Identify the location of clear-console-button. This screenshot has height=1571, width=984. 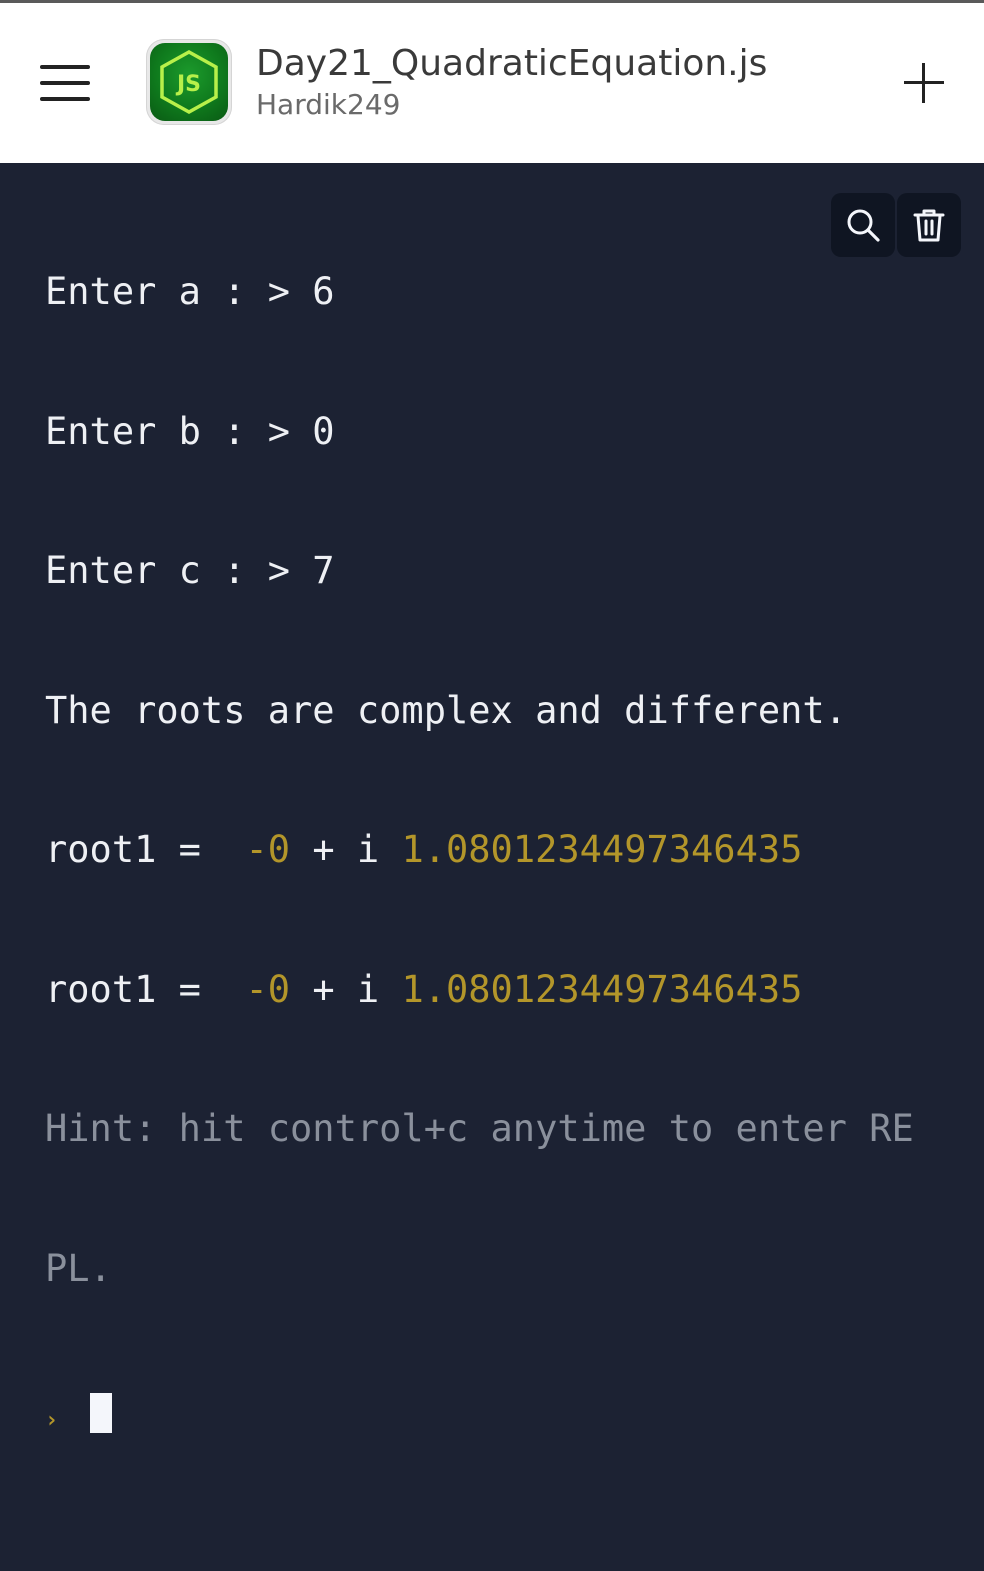
(929, 225).